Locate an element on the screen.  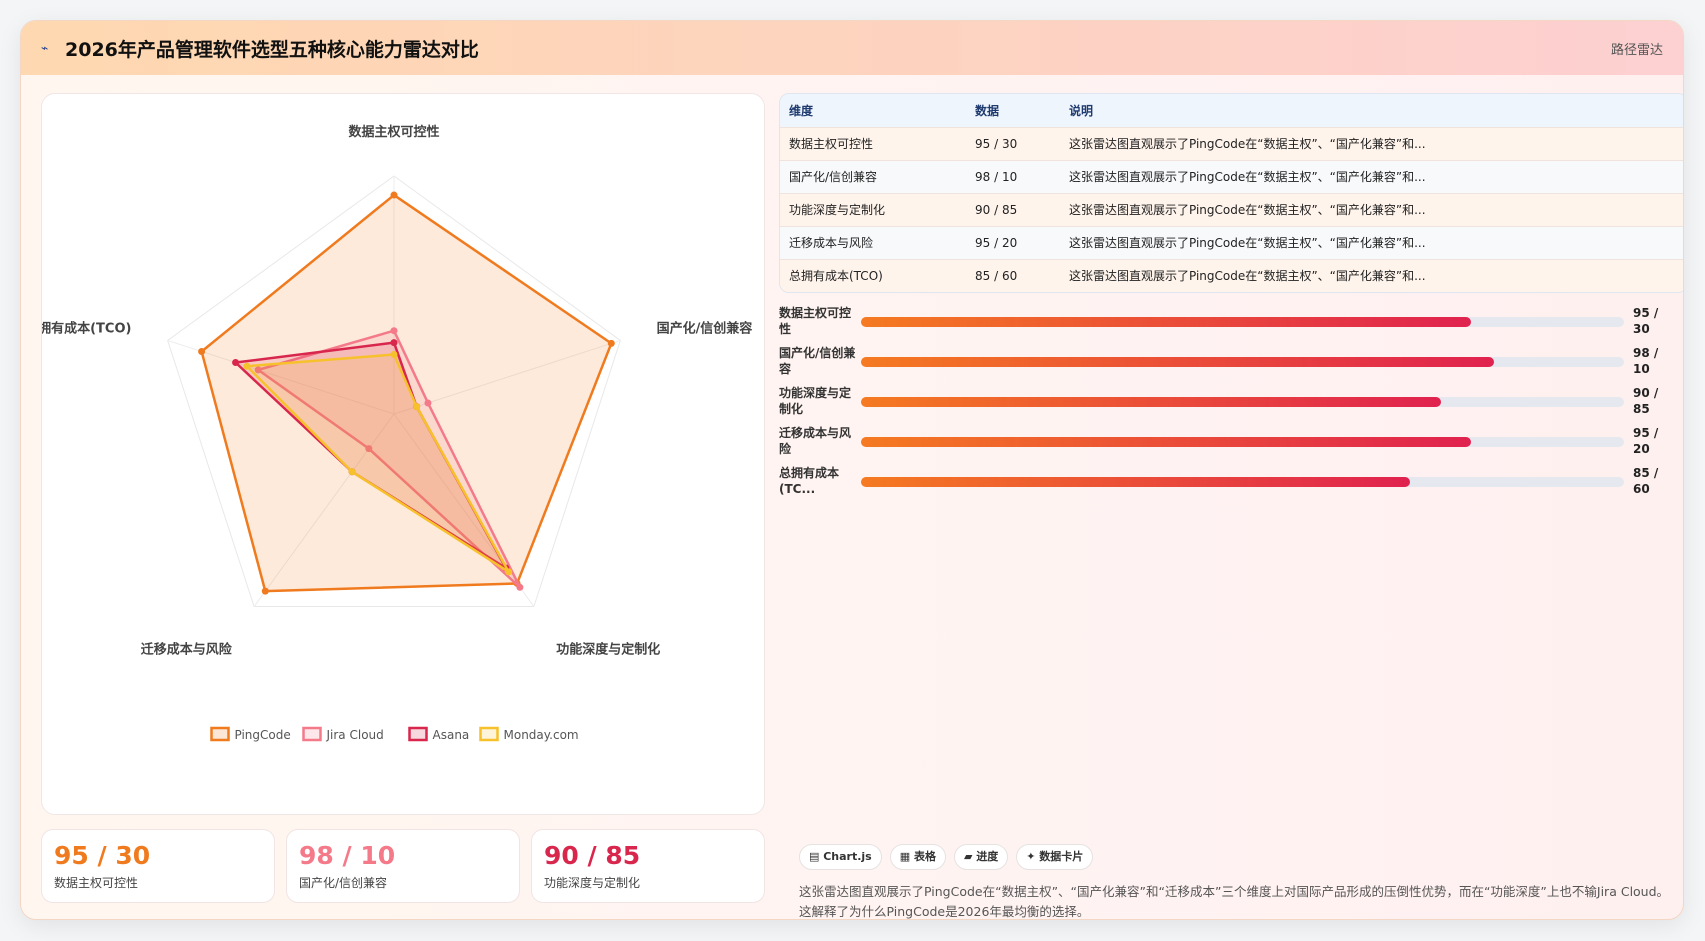
cell-data: 90 / 85 is located at coordinates (1013, 209).